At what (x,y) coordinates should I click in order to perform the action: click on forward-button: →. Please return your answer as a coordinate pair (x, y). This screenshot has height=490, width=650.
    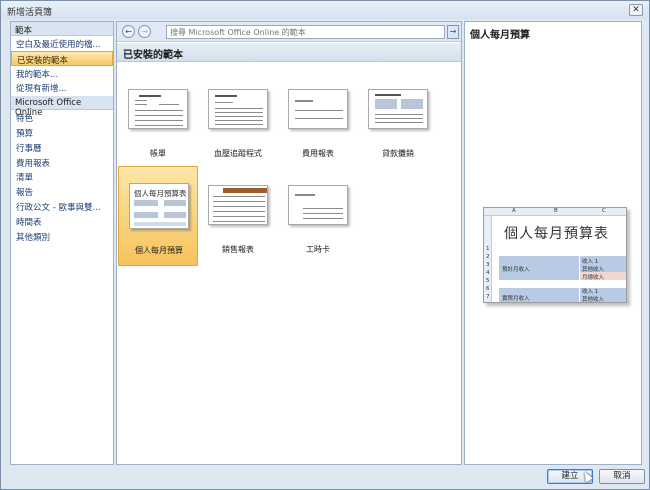
    Looking at the image, I should click on (144, 31).